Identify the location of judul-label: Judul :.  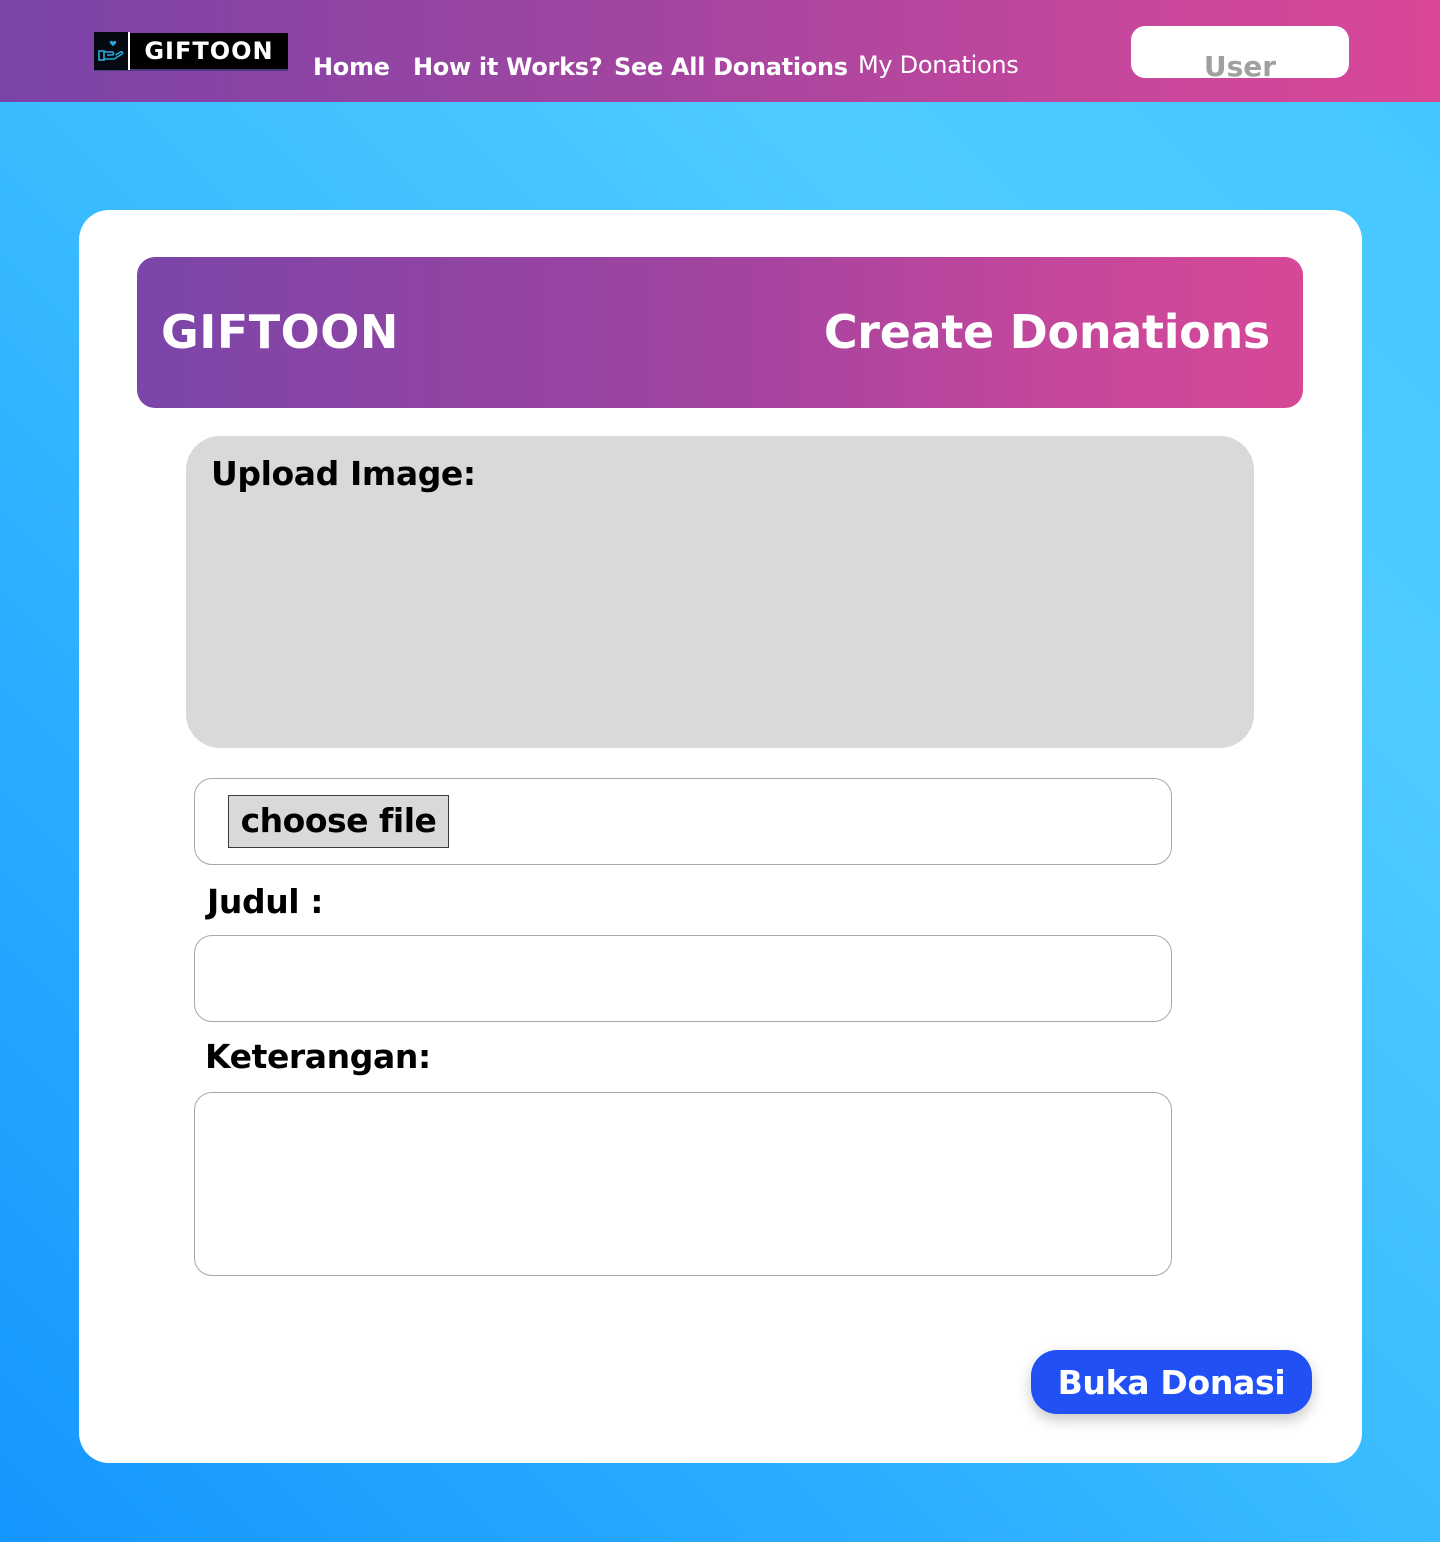
(265, 901).